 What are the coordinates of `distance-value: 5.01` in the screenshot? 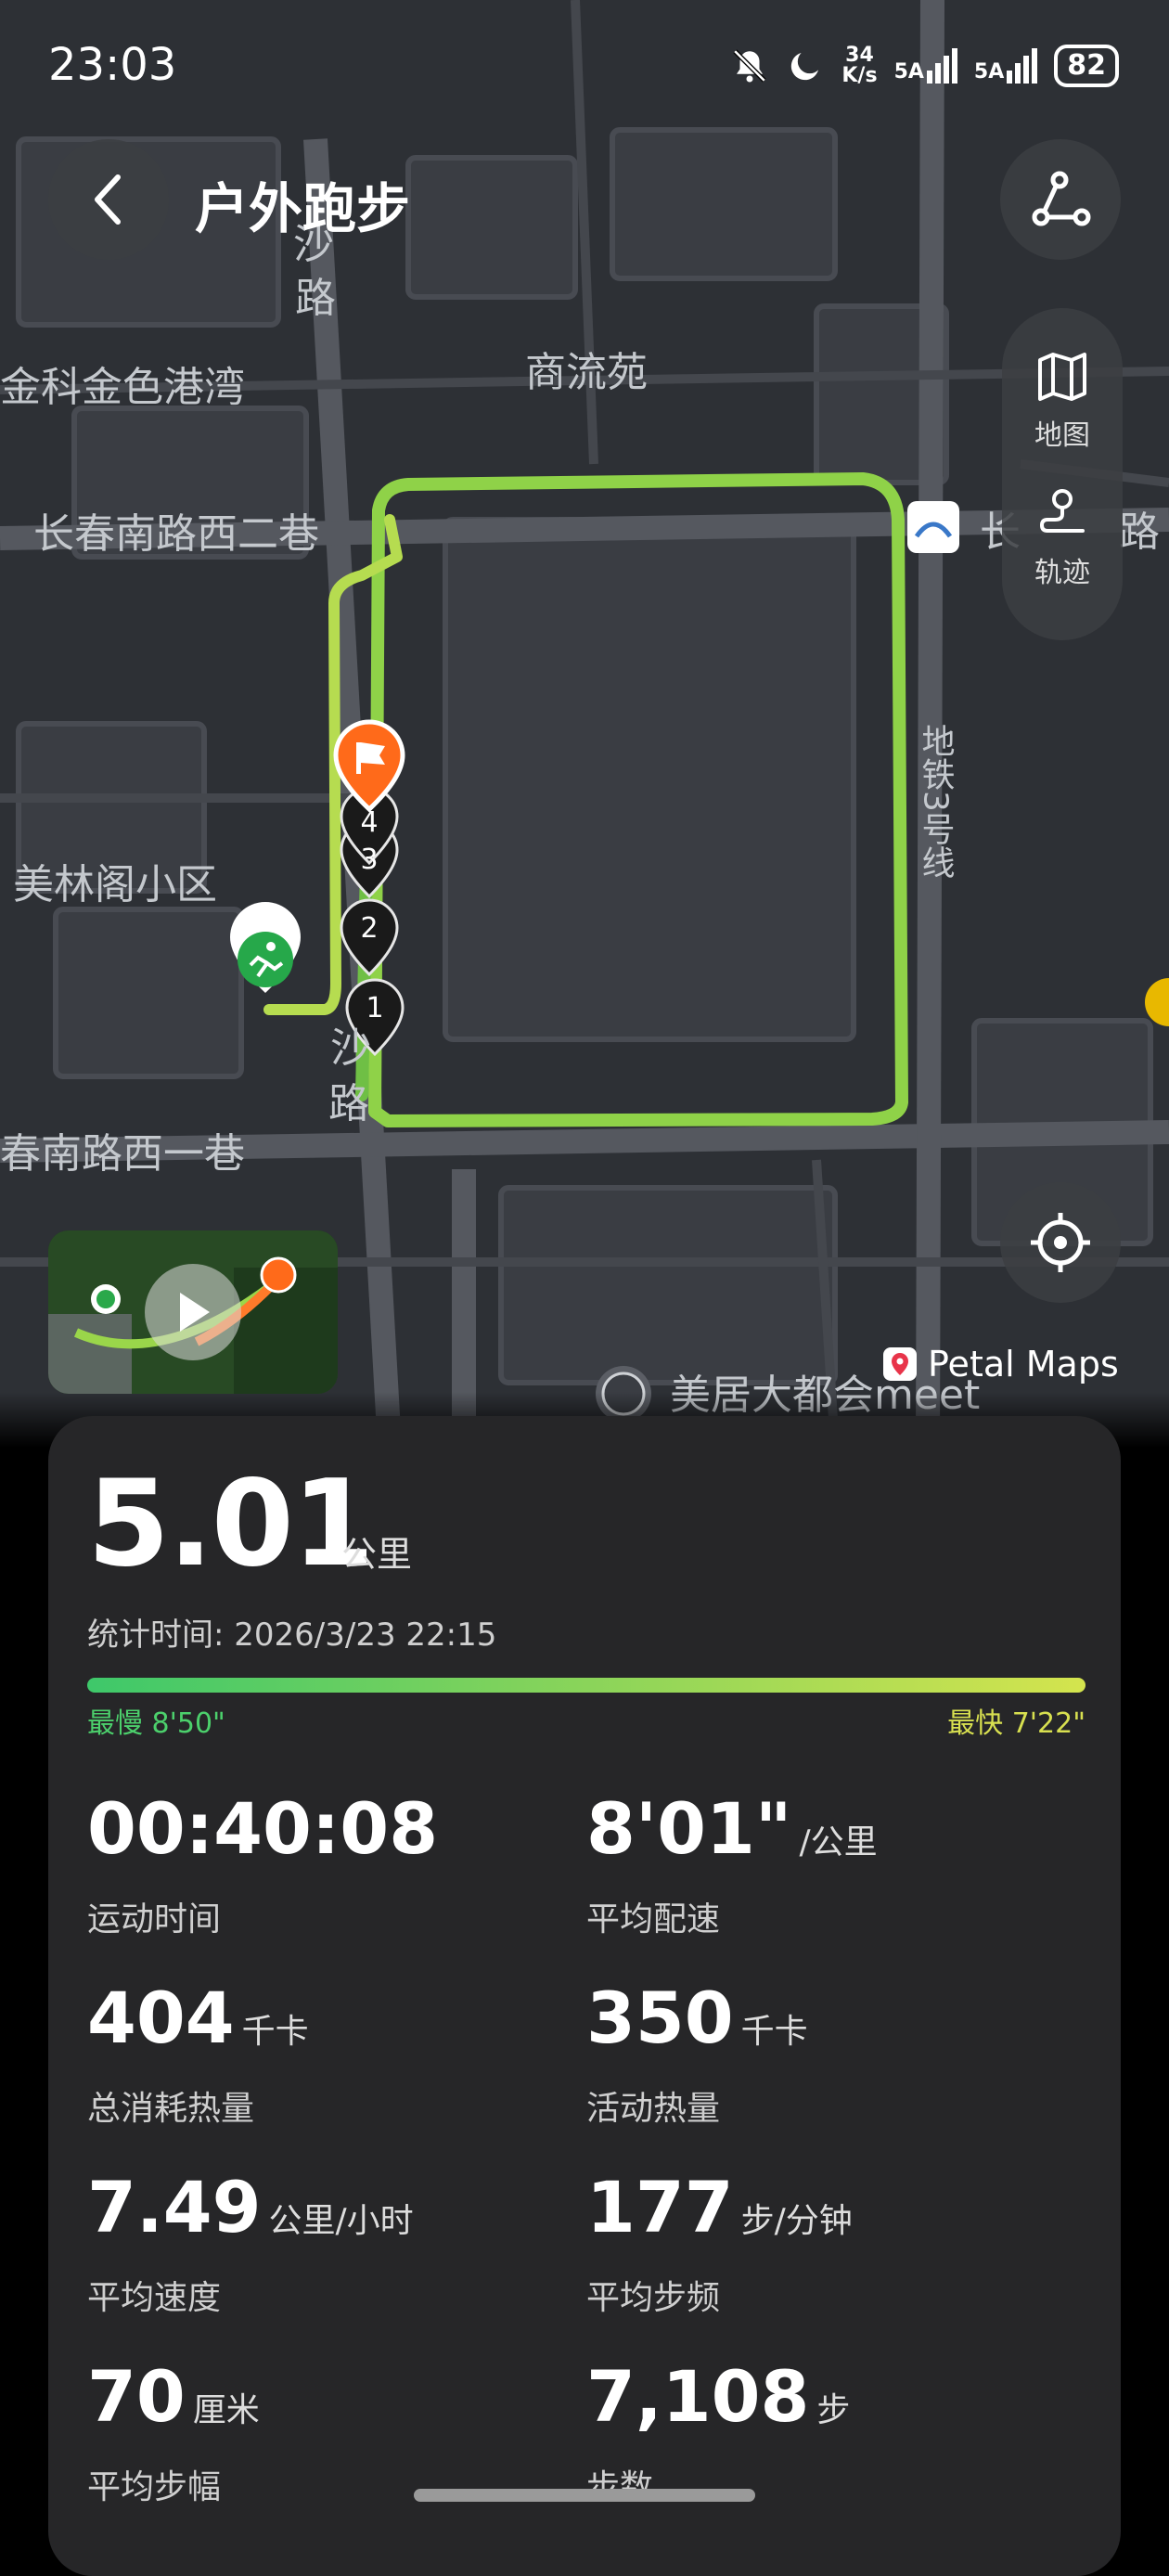 It's located at (231, 1524).